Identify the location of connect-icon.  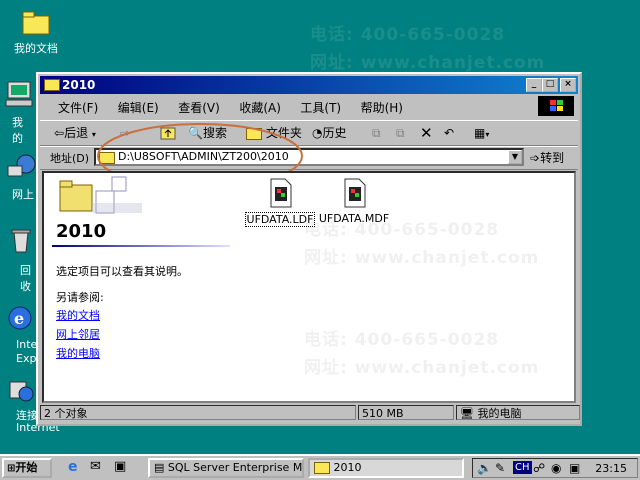
(20, 390).